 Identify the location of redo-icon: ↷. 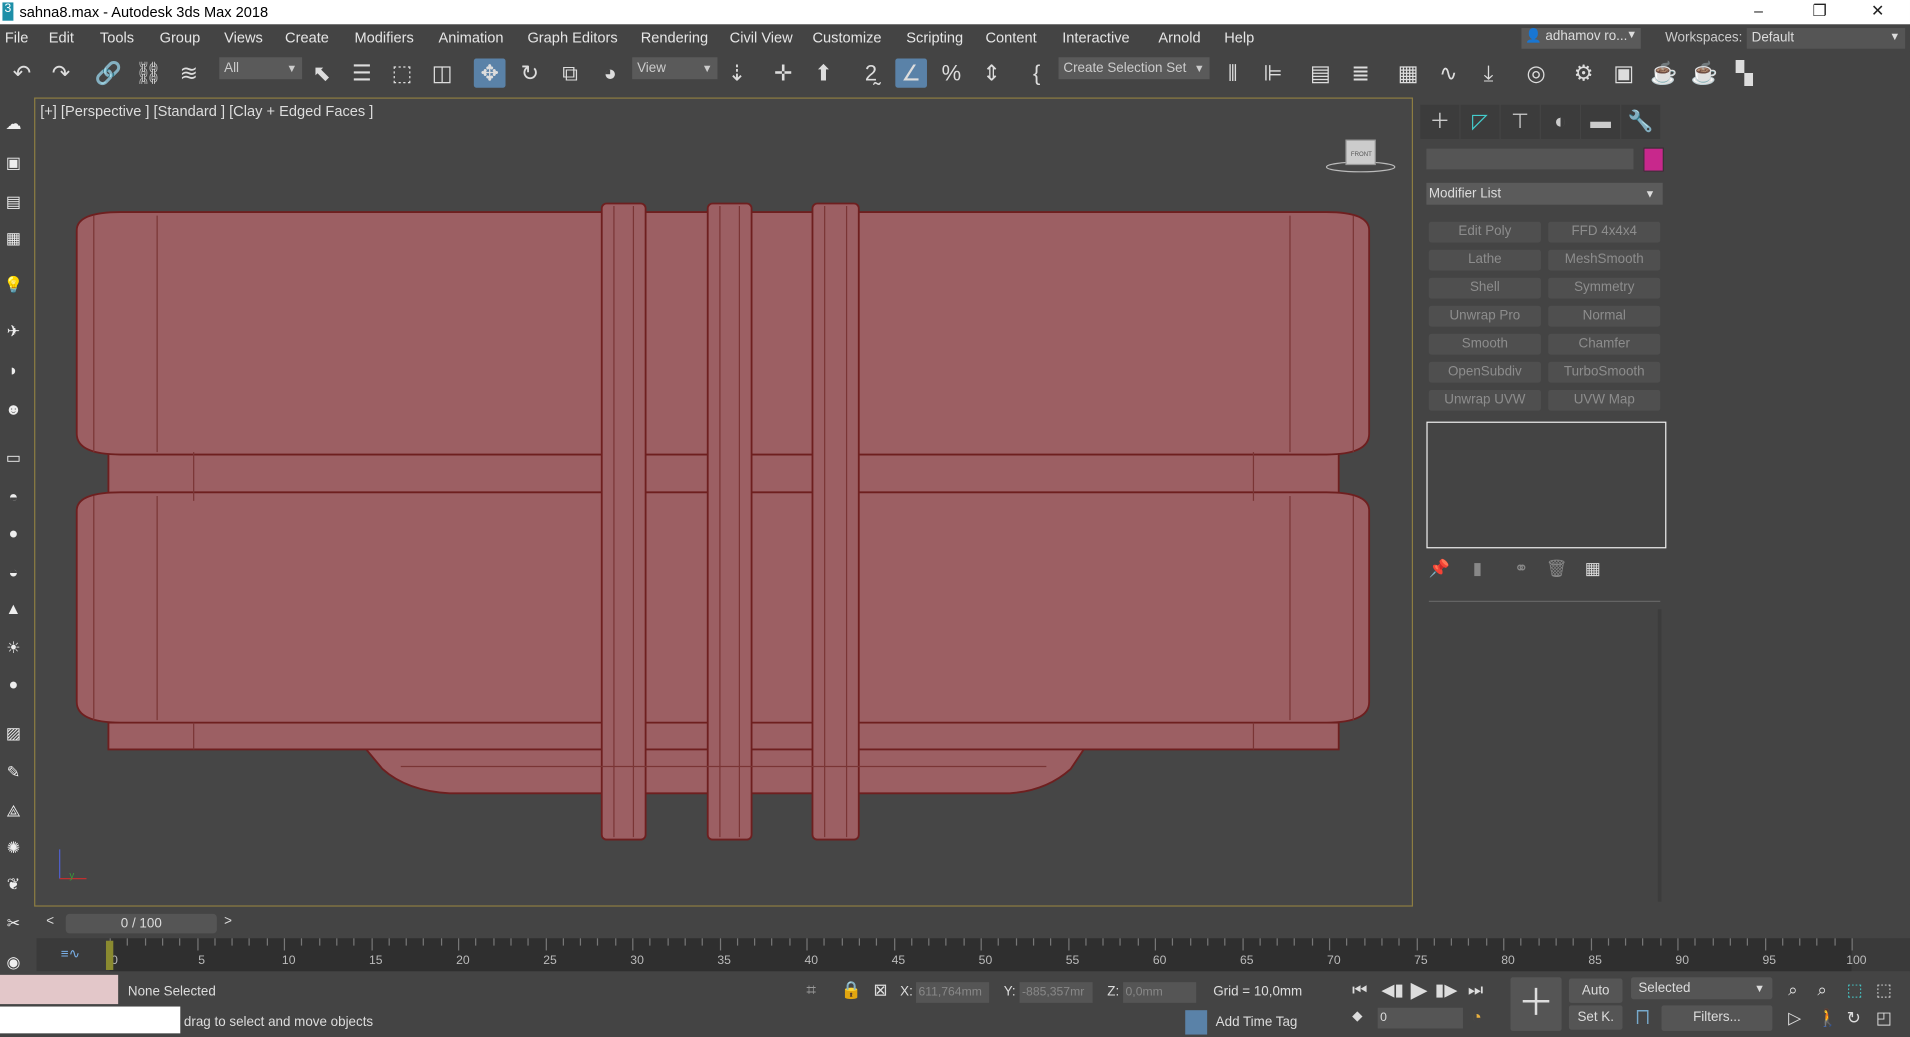
(61, 72).